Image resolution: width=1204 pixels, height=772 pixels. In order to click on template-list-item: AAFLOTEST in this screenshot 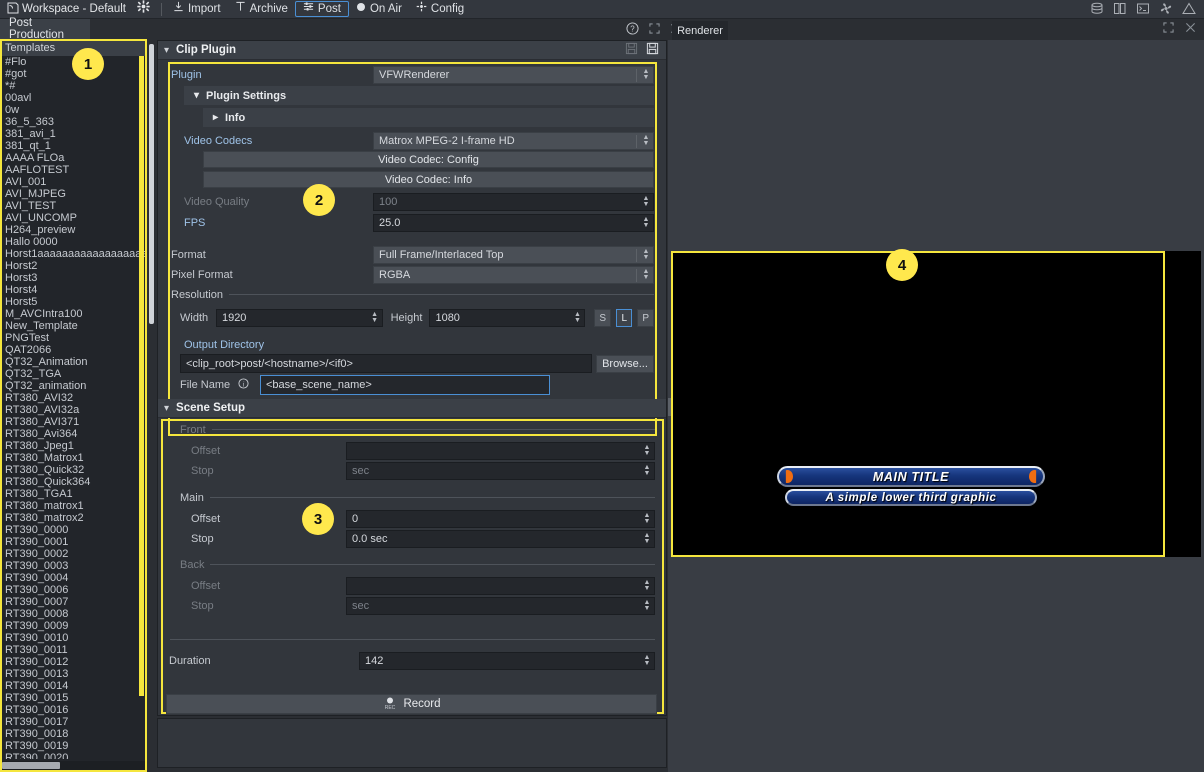, I will do `click(73, 170)`.